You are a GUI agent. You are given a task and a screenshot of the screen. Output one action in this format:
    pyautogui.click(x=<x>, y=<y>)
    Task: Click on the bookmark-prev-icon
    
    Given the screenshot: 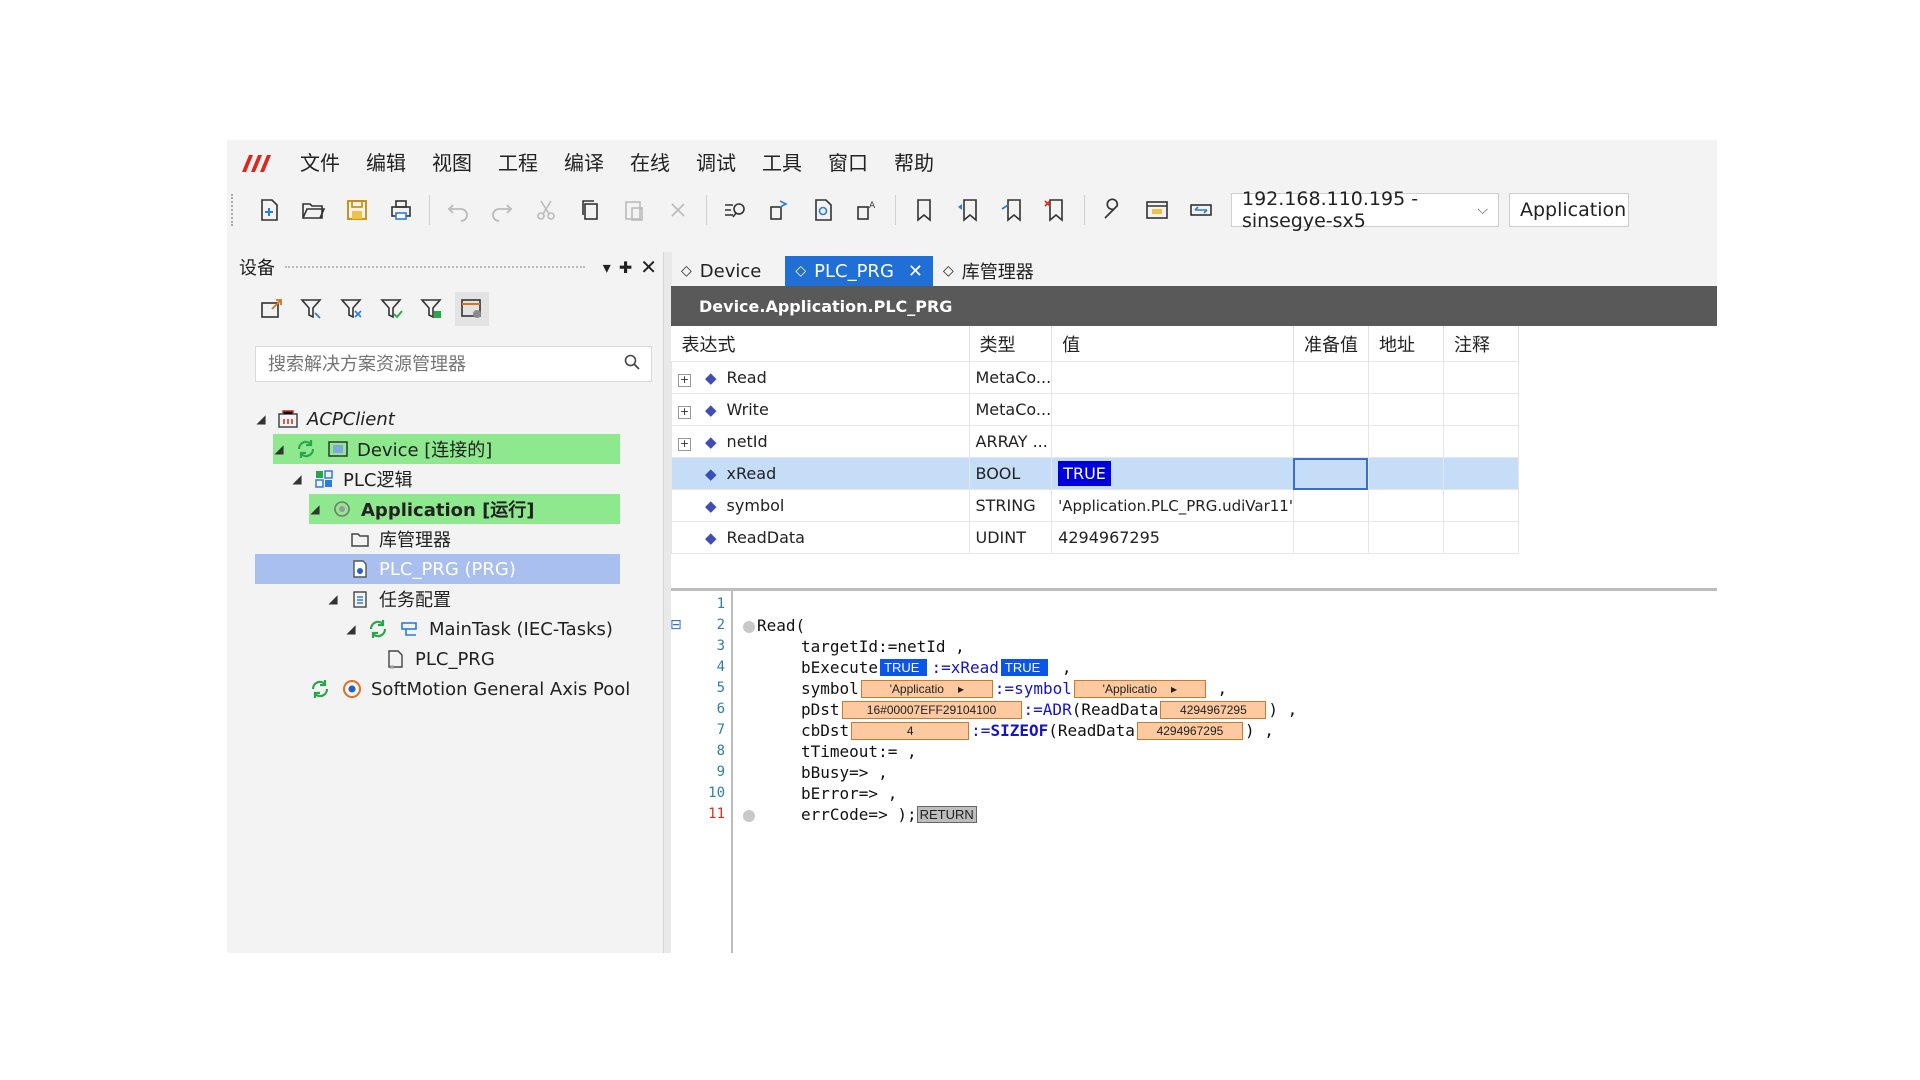 What is the action you would take?
    pyautogui.click(x=968, y=210)
    